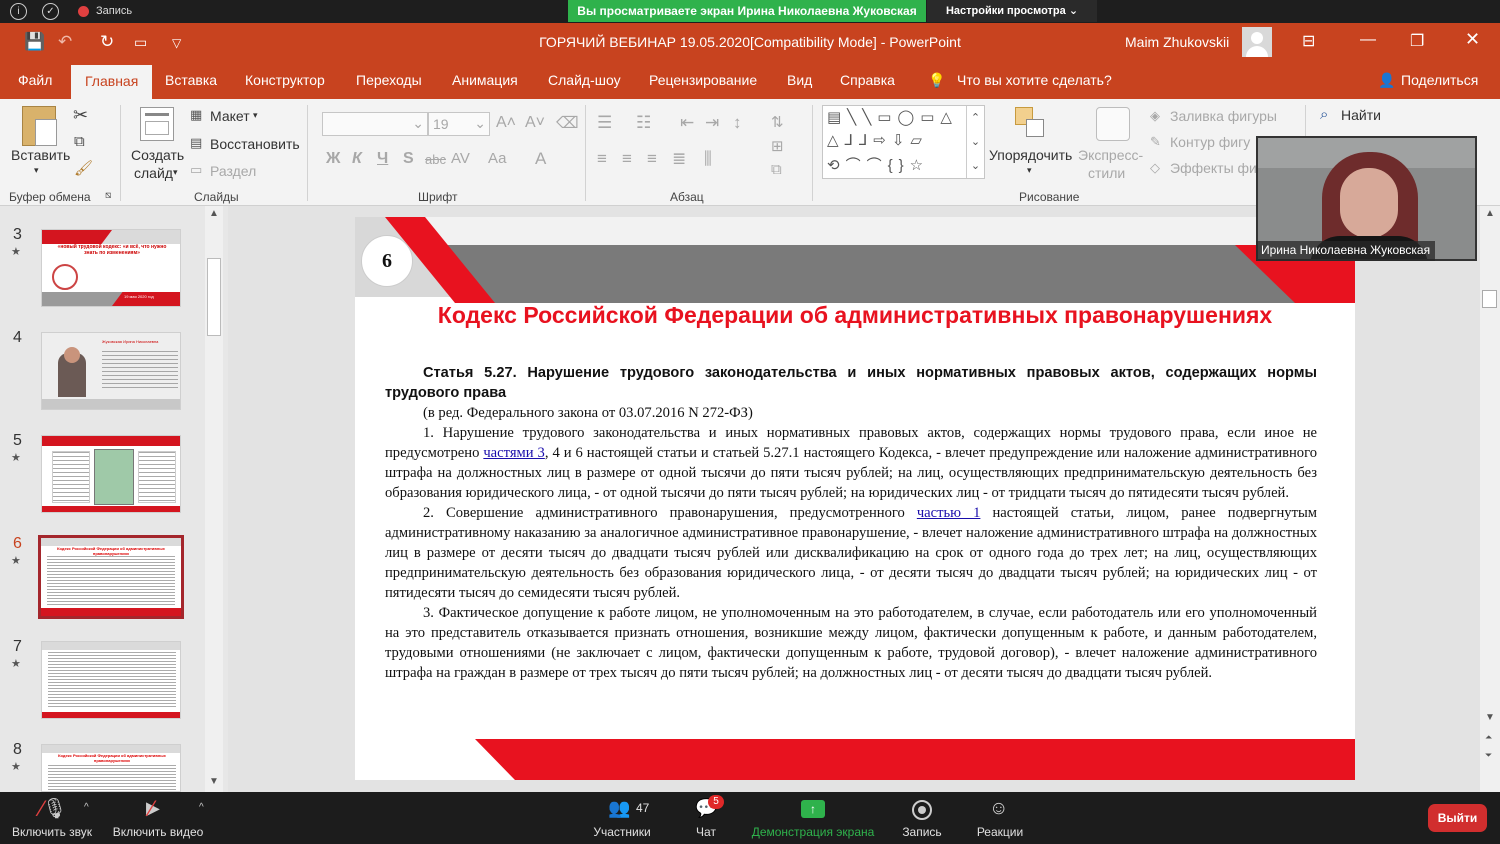 The width and height of the screenshot is (1500, 844). Describe the element at coordinates (191, 80) in the screenshot. I see `tab-insert: Вставка` at that location.